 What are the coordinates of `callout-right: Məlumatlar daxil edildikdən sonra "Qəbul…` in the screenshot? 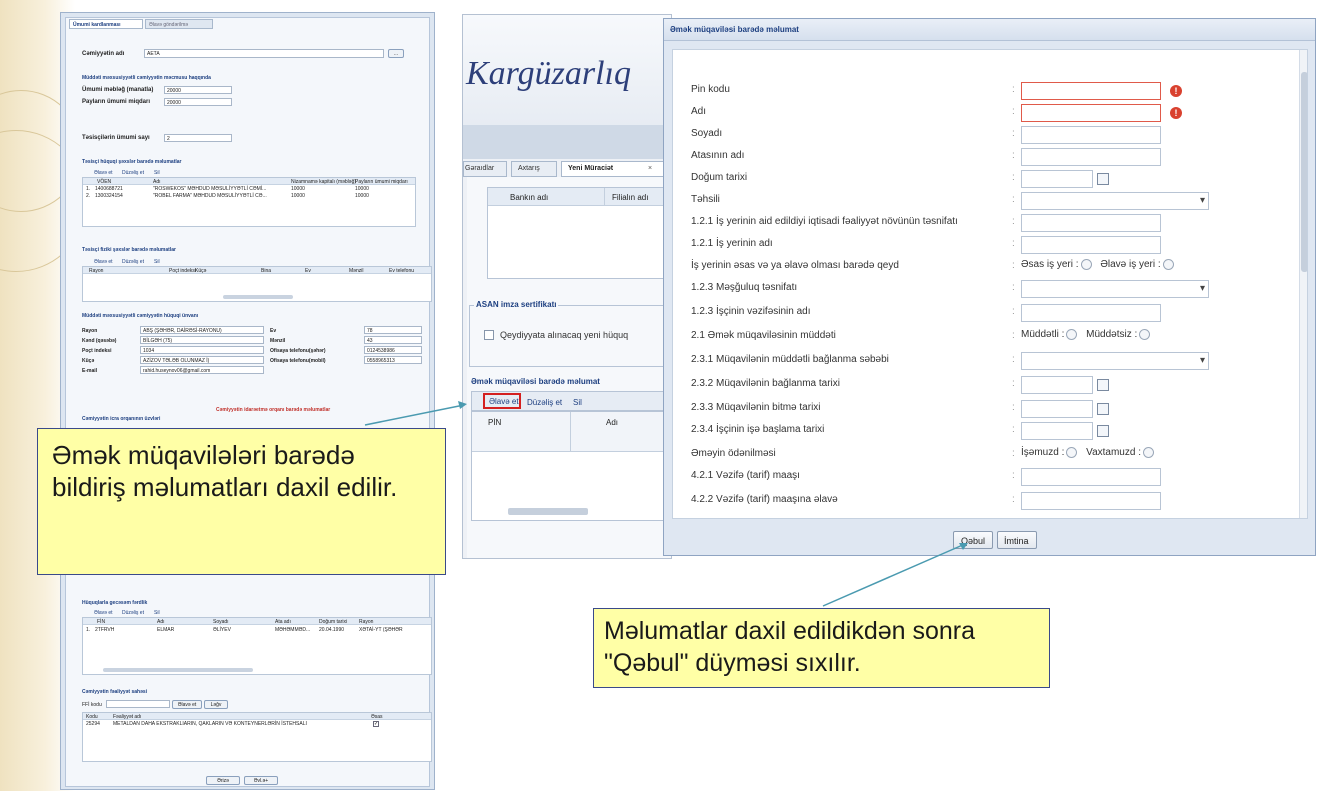 It's located at (821, 648).